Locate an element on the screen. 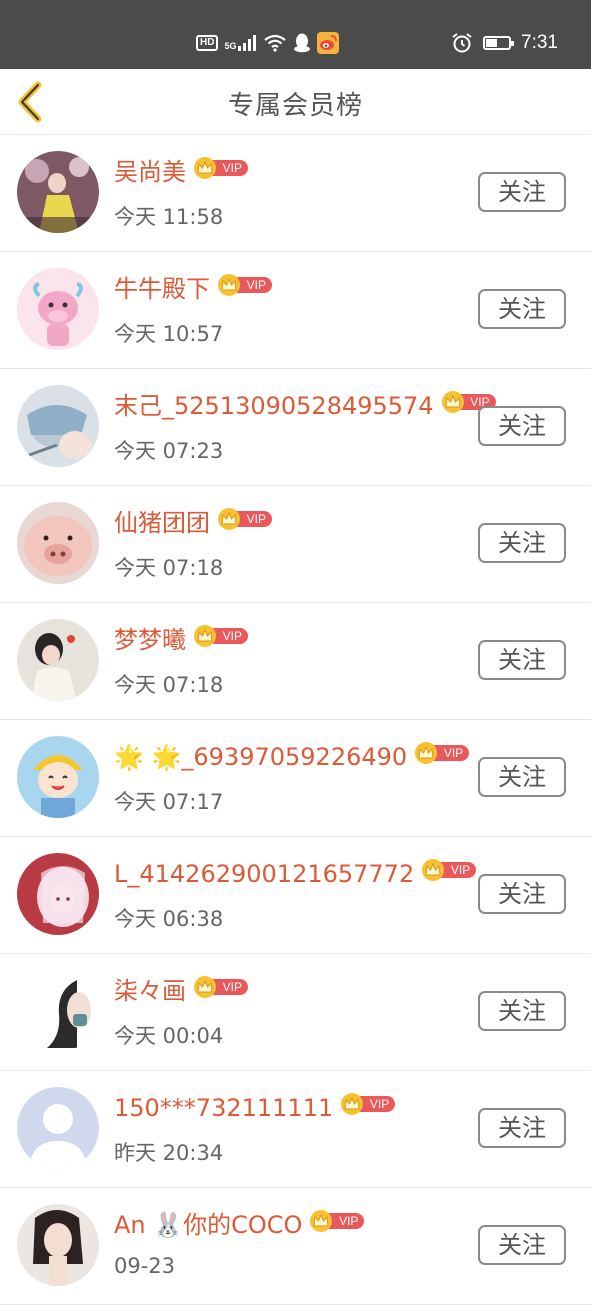 Image resolution: width=591 pixels, height=1305 pixels. status-right: 7:31 is located at coordinates (504, 43).